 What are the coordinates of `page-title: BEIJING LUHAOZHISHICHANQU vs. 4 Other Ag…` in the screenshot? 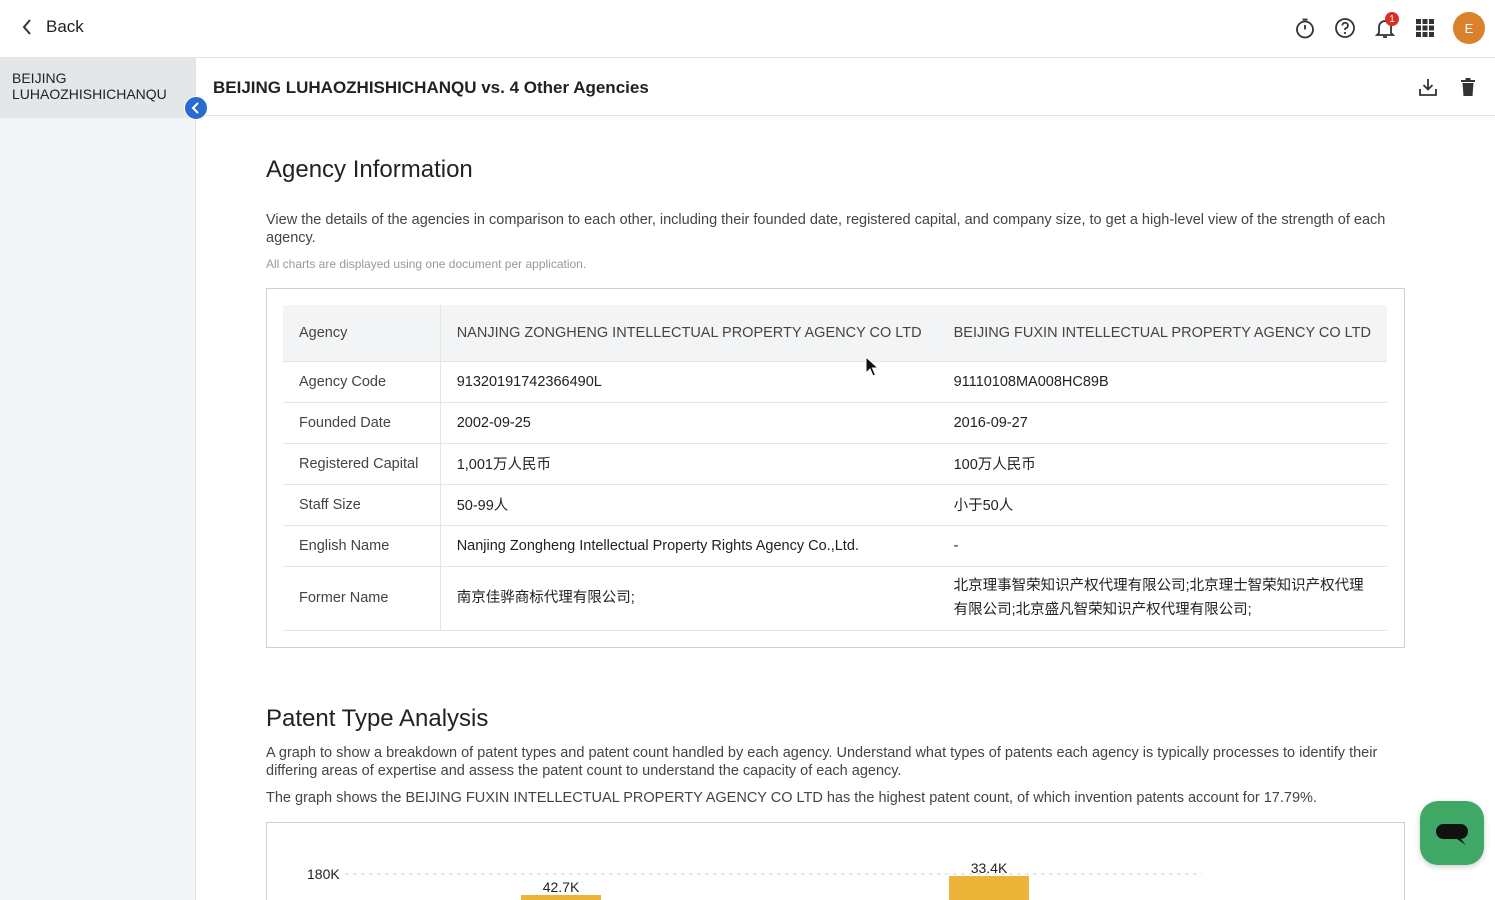 It's located at (431, 88).